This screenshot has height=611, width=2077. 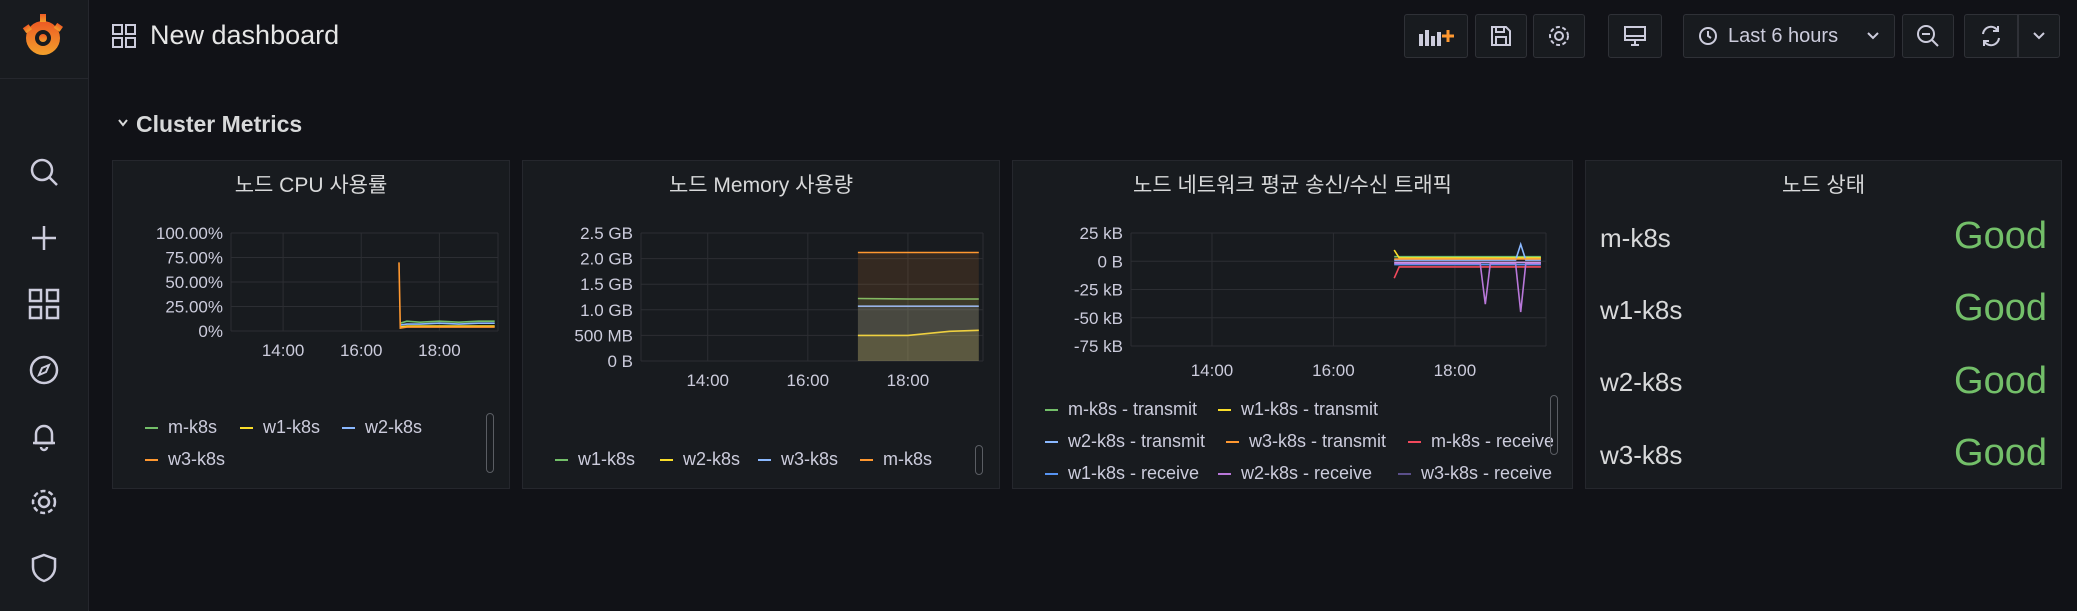 What do you see at coordinates (1298, 409) in the screenshot?
I see `legend-item: w1-k8s - transmit` at bounding box center [1298, 409].